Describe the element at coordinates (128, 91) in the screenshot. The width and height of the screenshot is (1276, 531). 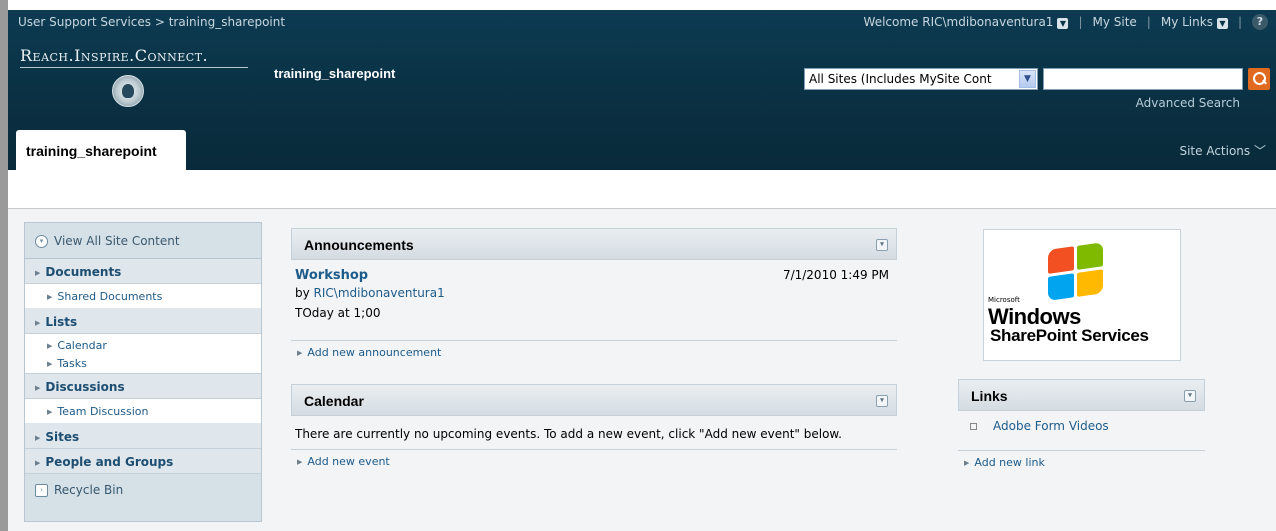
I see `college-seal-icon` at that location.